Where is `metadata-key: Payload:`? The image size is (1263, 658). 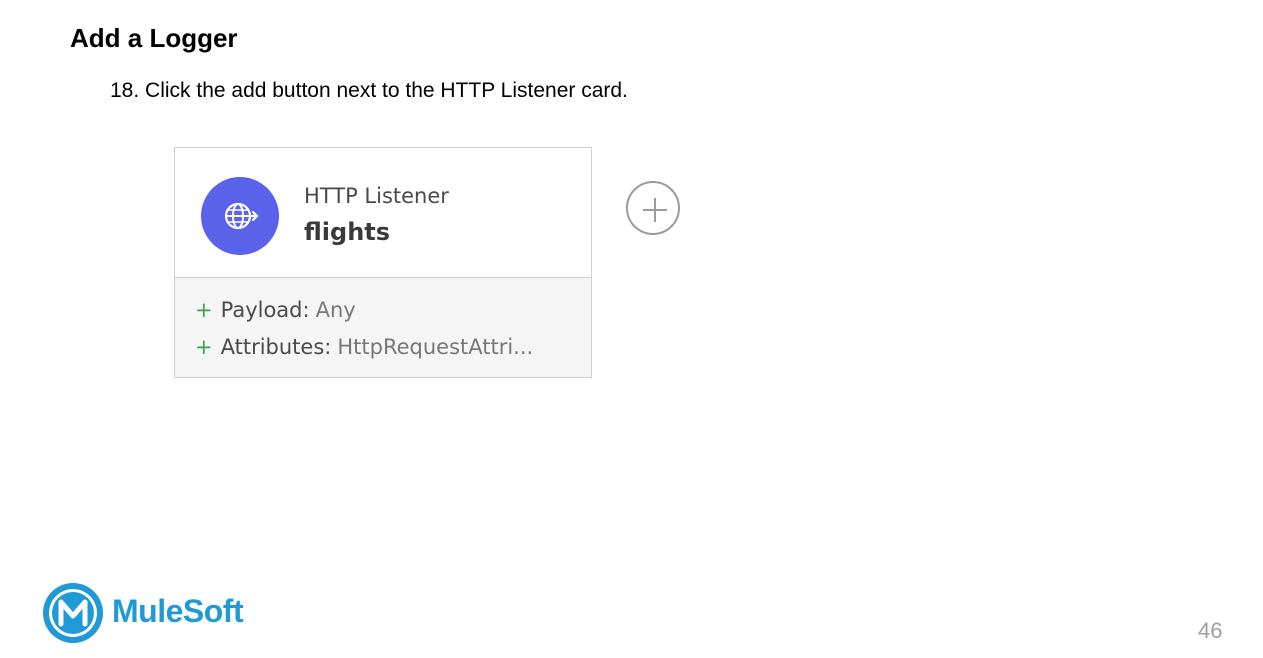
metadata-key: Payload: is located at coordinates (265, 310).